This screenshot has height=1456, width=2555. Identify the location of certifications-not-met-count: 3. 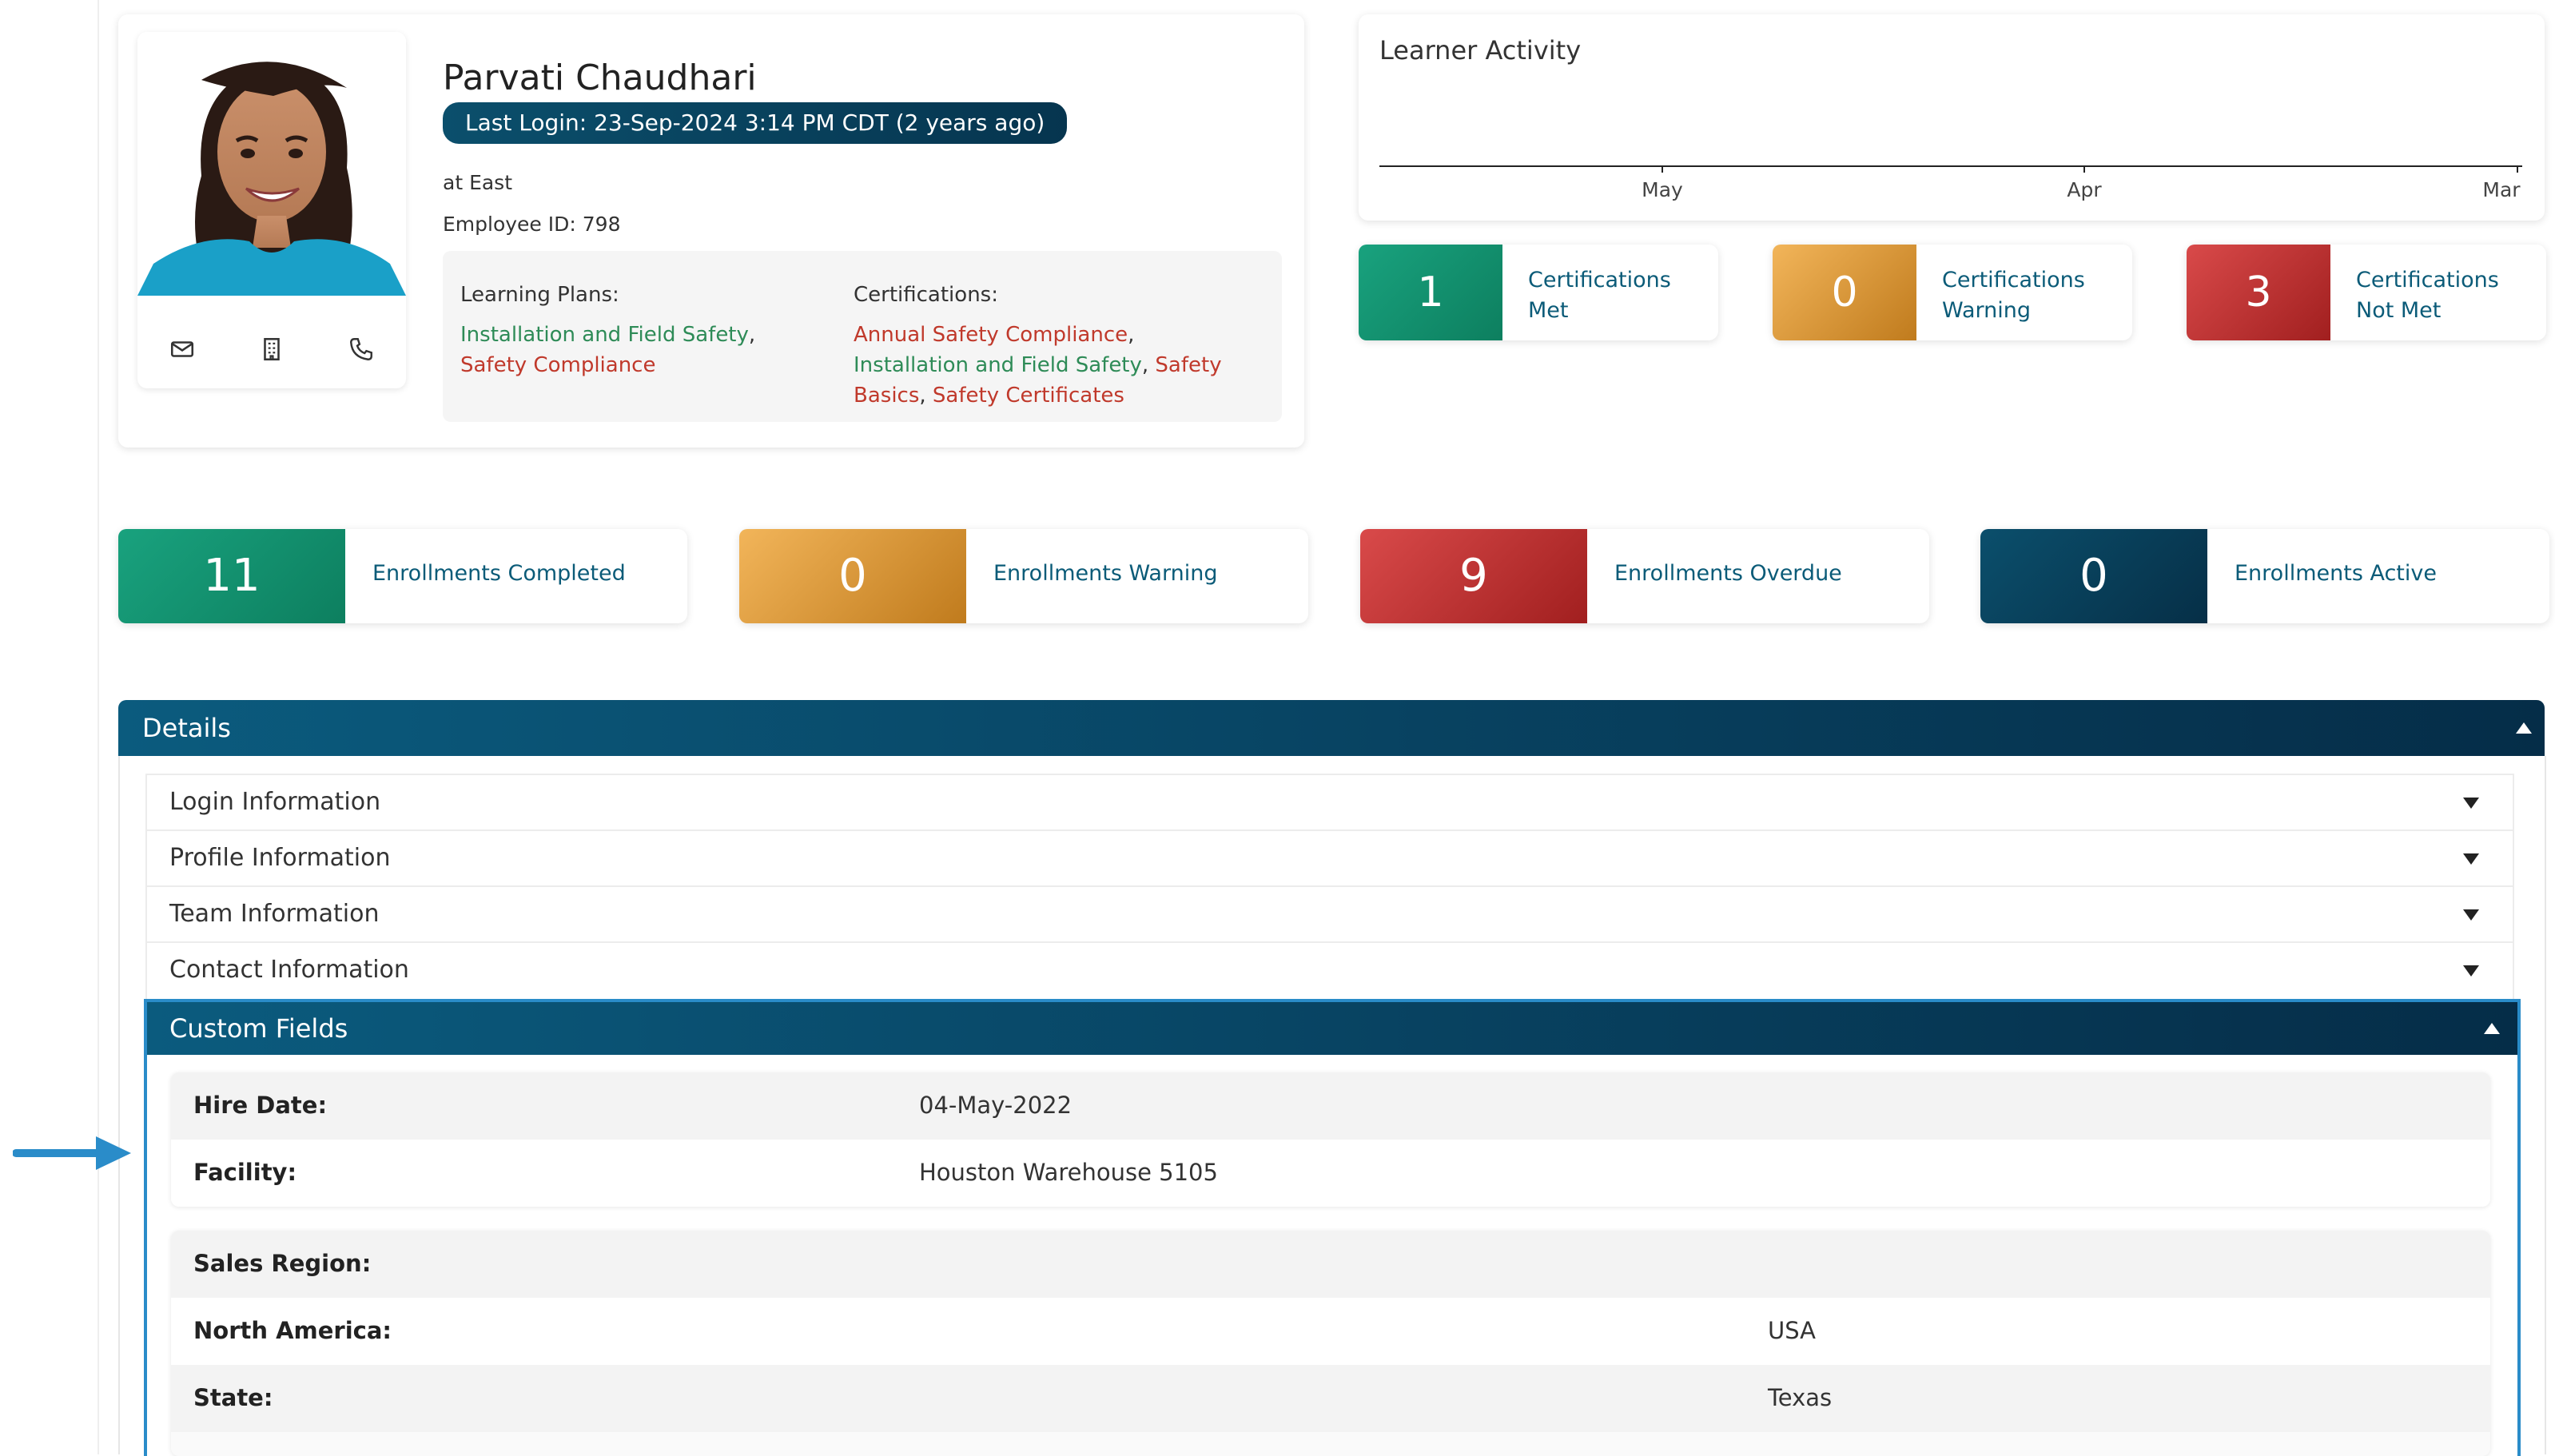
(2258, 292).